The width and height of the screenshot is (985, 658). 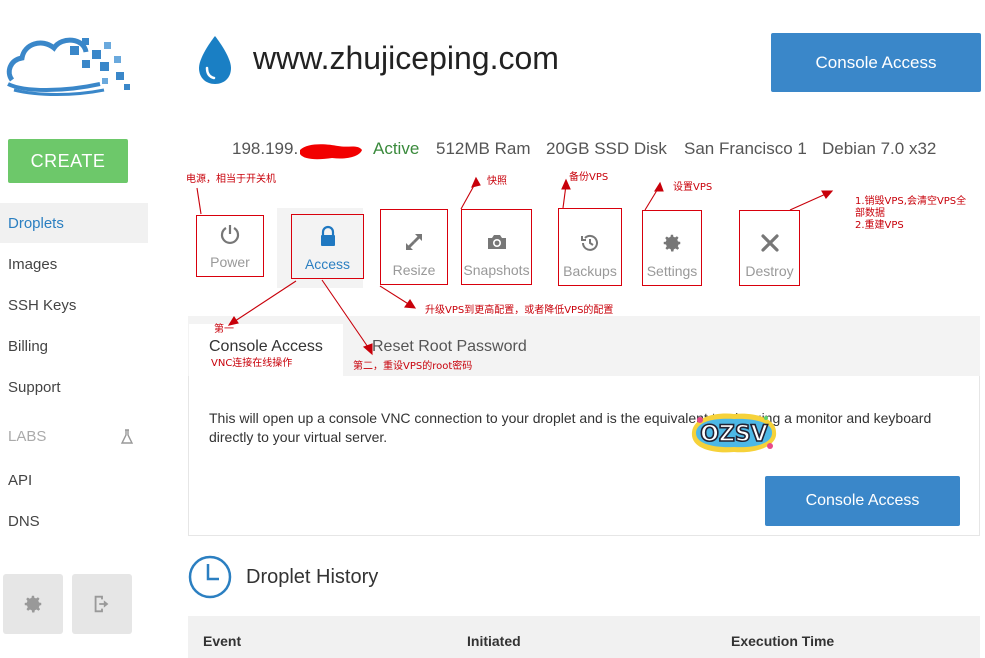 I want to click on annotation-backup: 备份VPS, so click(x=589, y=177).